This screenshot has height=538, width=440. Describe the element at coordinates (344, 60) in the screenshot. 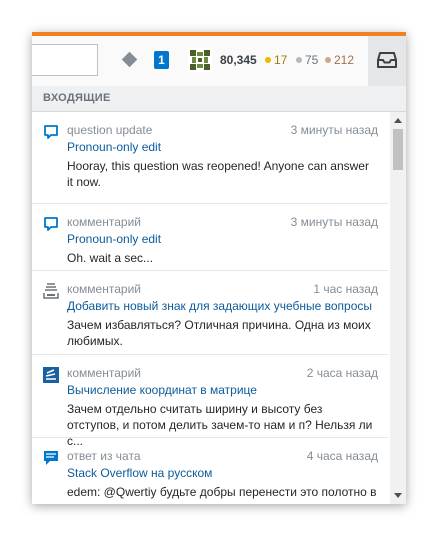

I see `bronze-badge-count: 212` at that location.